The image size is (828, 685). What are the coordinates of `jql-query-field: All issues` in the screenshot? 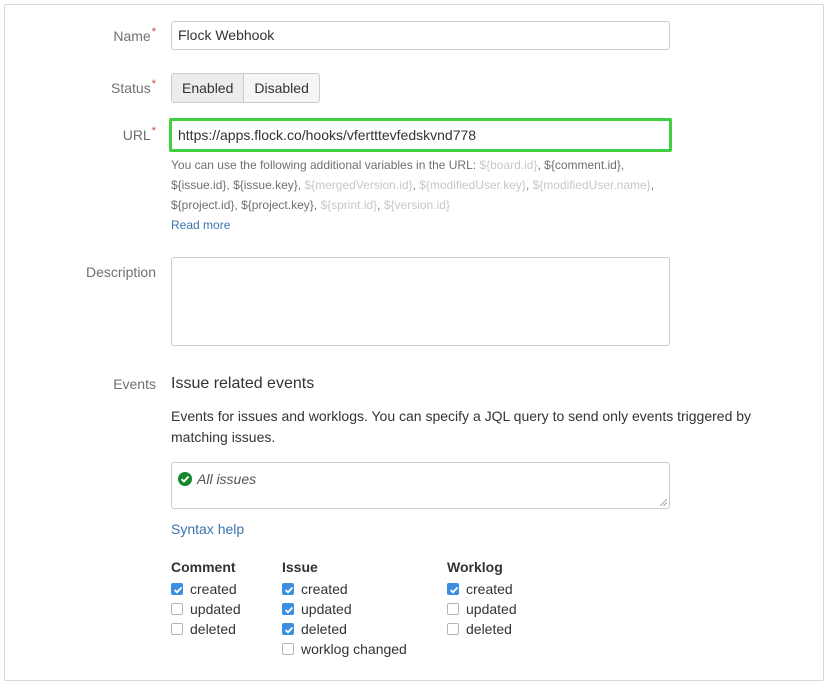 It's located at (420, 485).